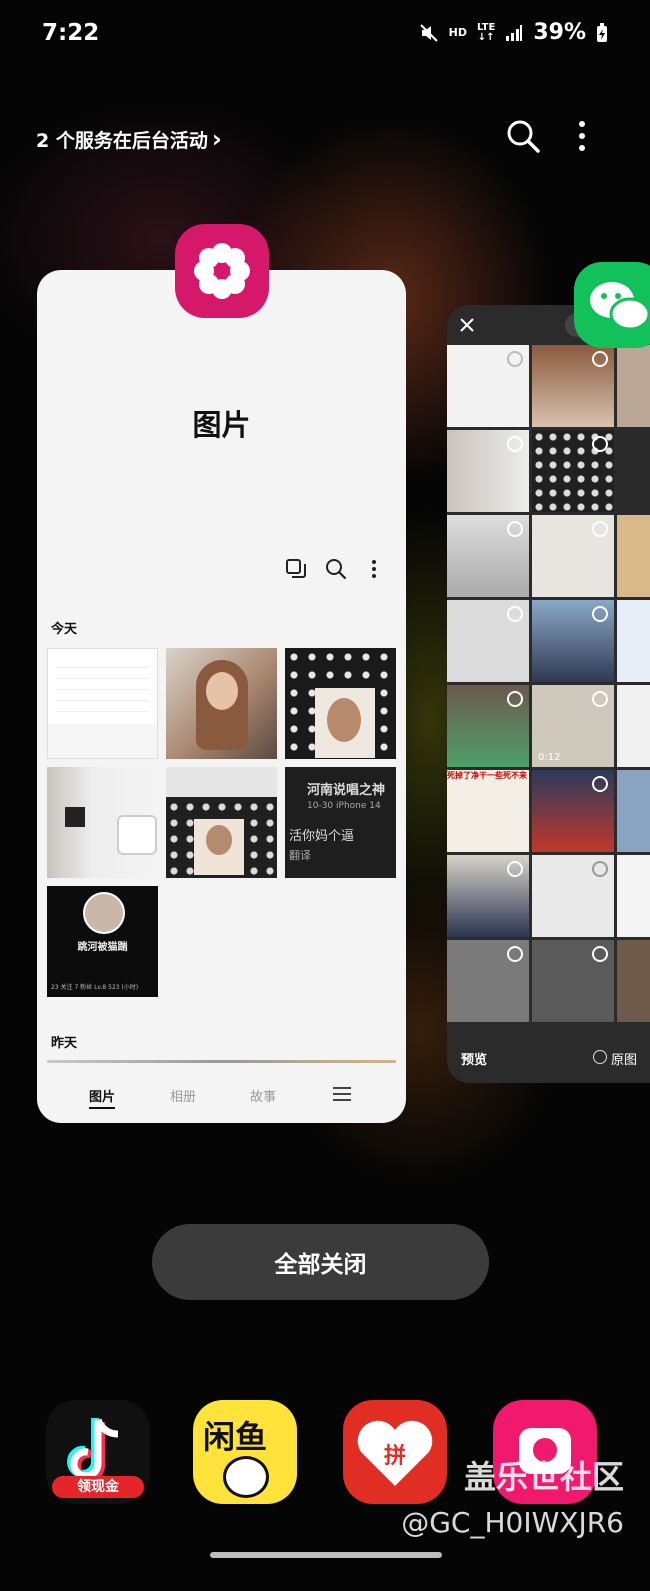 Image resolution: width=650 pixels, height=1591 pixels. What do you see at coordinates (486, 32) in the screenshot?
I see `lte-indicator: LTE ↓↑` at bounding box center [486, 32].